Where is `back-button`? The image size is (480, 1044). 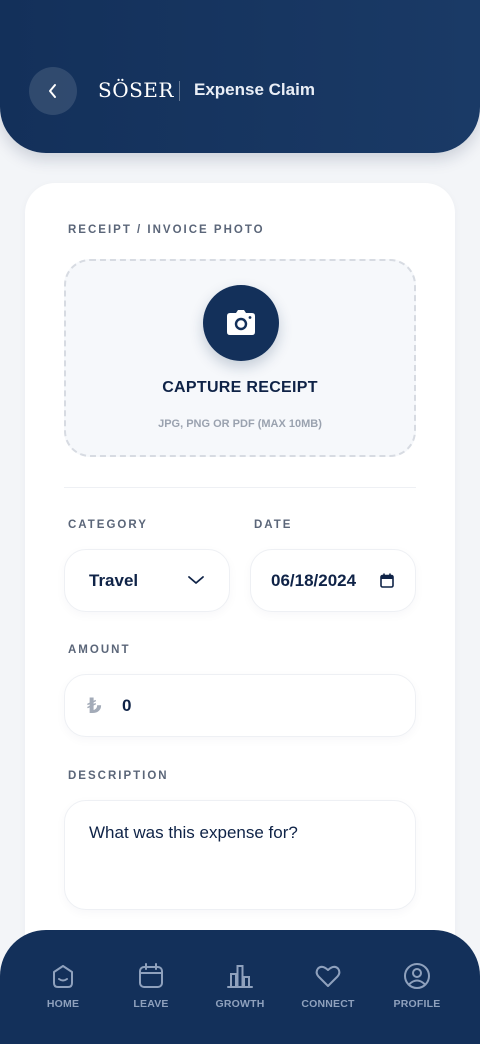 back-button is located at coordinates (53, 91).